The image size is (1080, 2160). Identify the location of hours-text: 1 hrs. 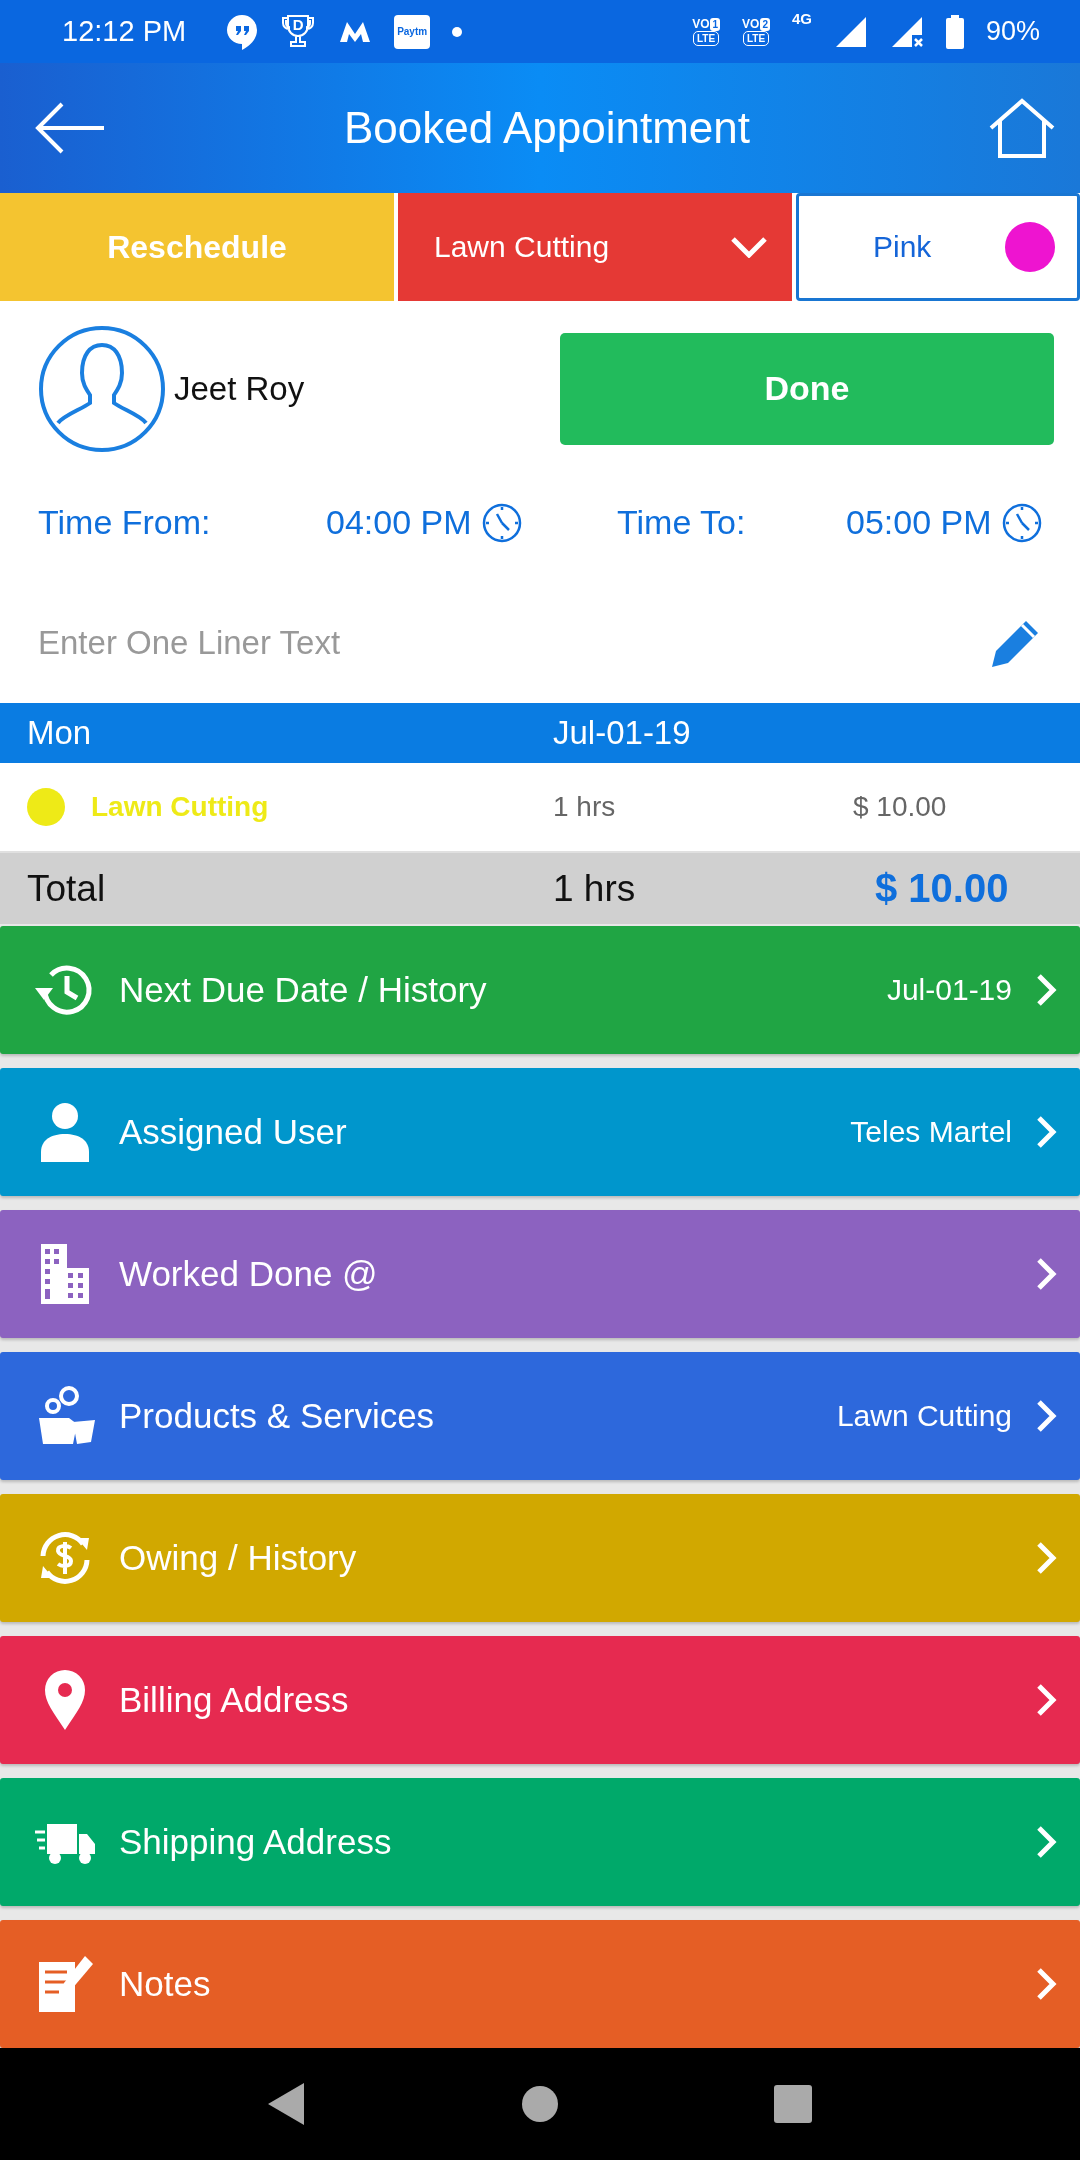
(585, 807).